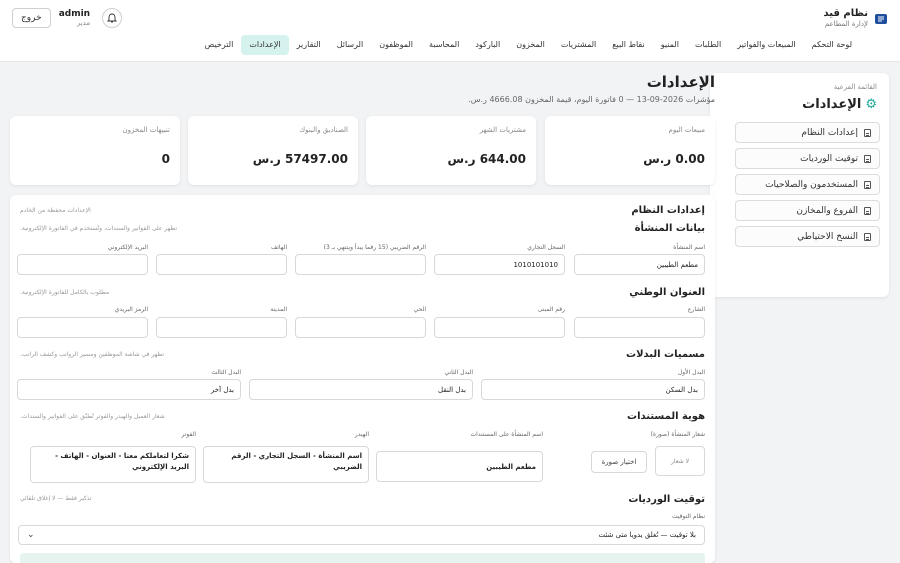 The height and width of the screenshot is (563, 900). What do you see at coordinates (846, 24) in the screenshot?
I see `app-subtitle: لإدارة المطاعم` at bounding box center [846, 24].